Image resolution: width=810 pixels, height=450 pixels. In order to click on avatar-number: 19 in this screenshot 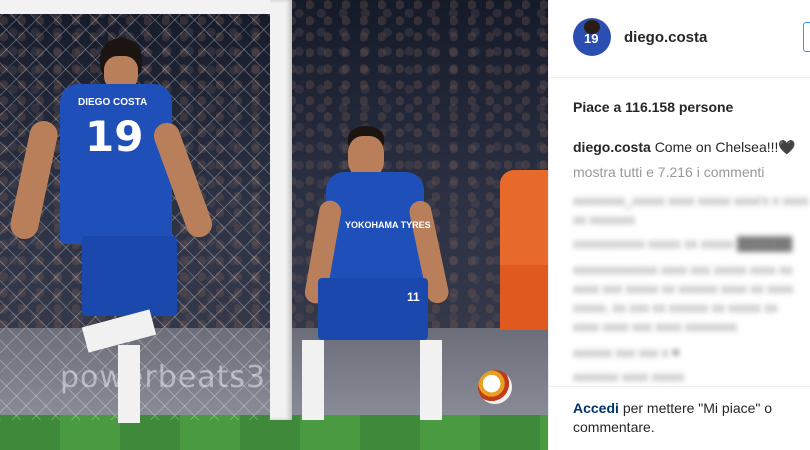, I will do `click(591, 38)`.